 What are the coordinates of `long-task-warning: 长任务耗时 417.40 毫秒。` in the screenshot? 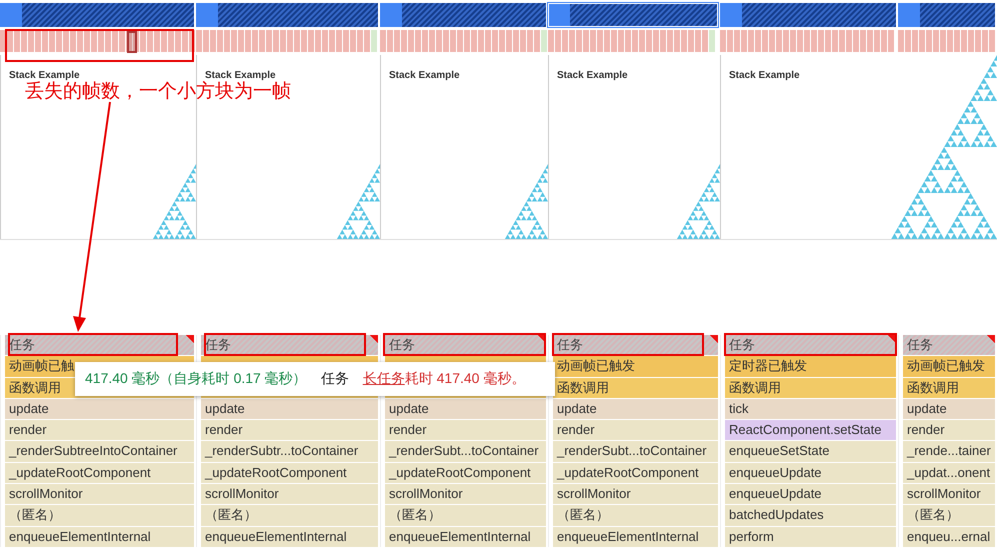 It's located at (444, 379).